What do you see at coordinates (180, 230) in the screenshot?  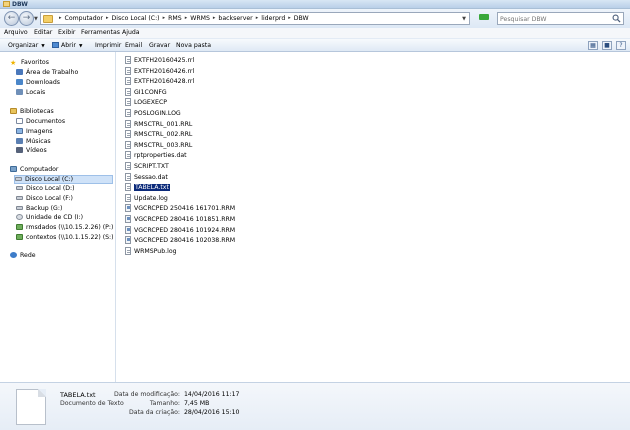 I see `file-item: VGCRCPED 280416 101924.RRM` at bounding box center [180, 230].